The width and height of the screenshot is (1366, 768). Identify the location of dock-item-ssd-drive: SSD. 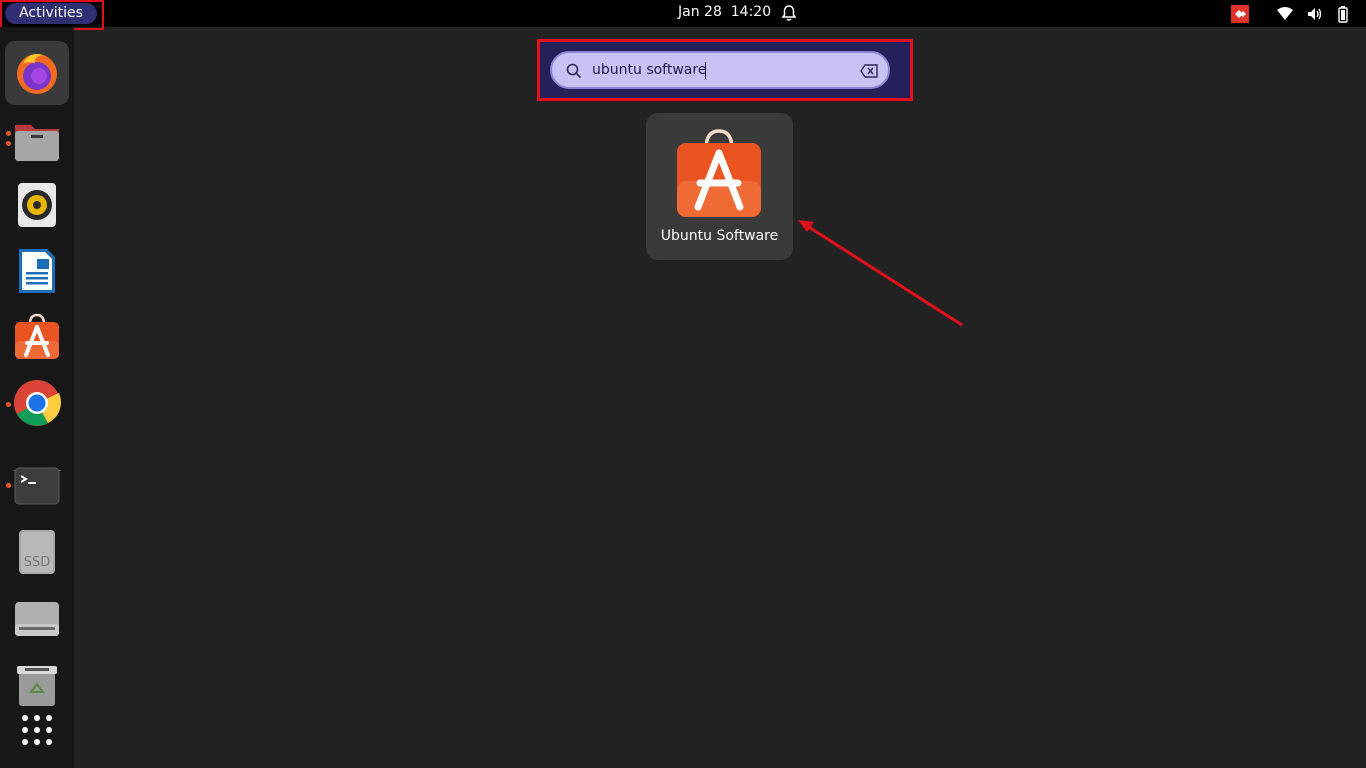
(37, 552).